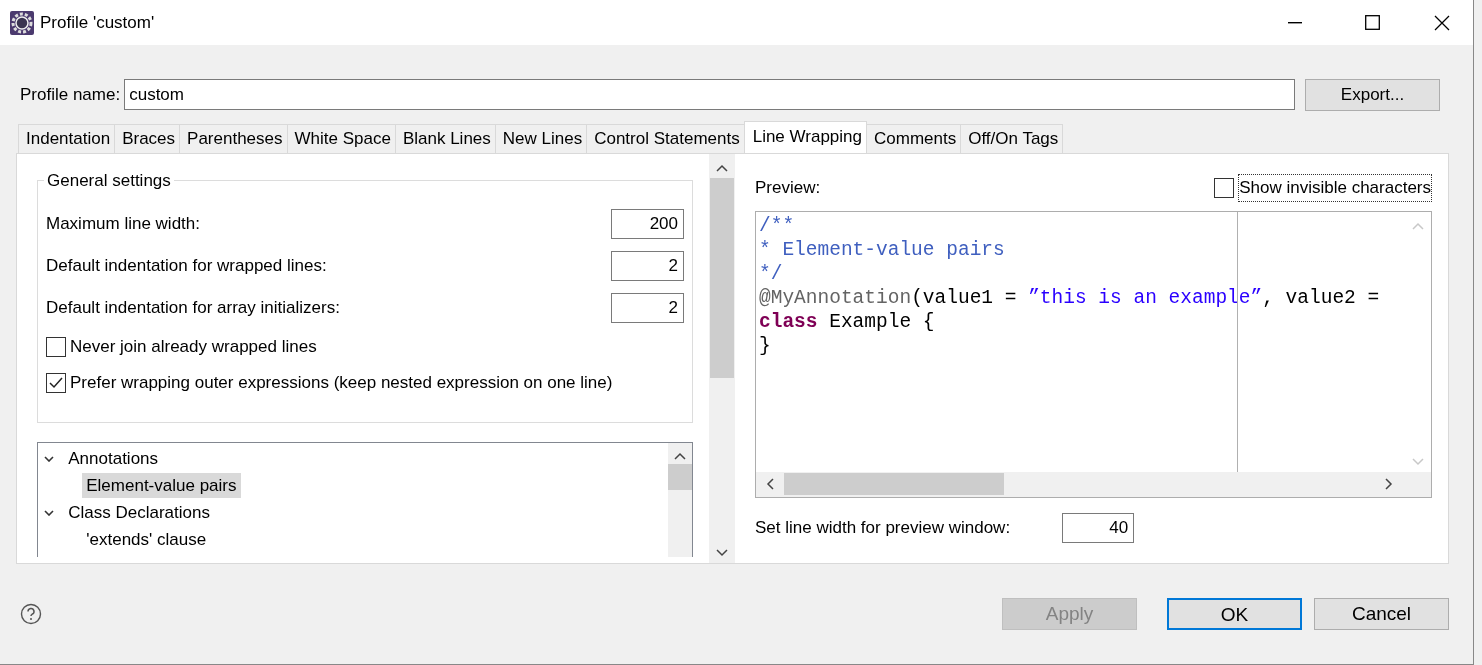 The height and width of the screenshot is (665, 1482). I want to click on profile-name-label: Profile name:, so click(70, 94).